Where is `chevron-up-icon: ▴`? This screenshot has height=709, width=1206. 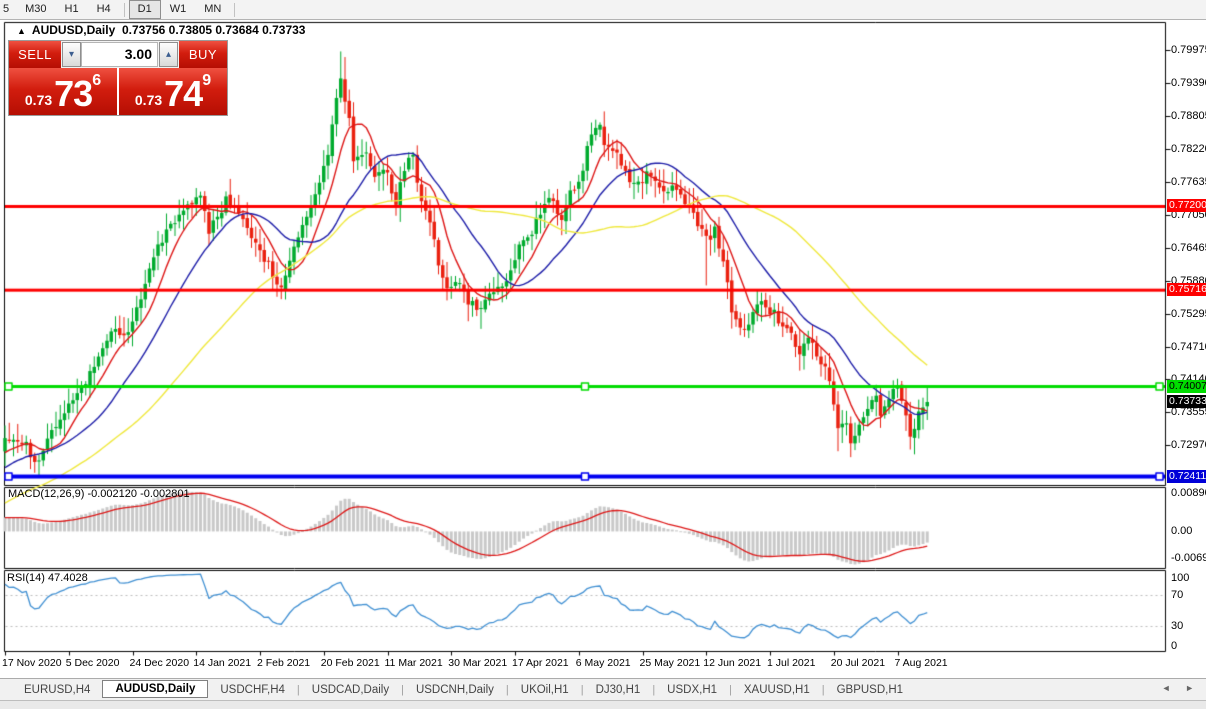 chevron-up-icon: ▴ is located at coordinates (168, 54).